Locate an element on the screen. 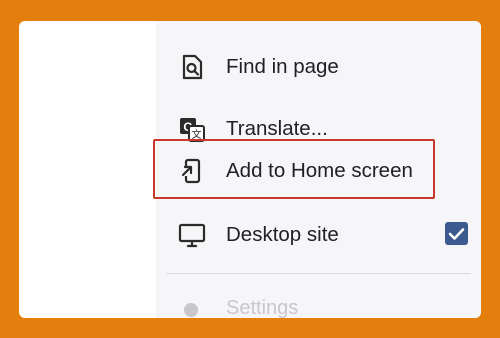 The image size is (500, 338). desktop-site-checkbox is located at coordinates (456, 233).